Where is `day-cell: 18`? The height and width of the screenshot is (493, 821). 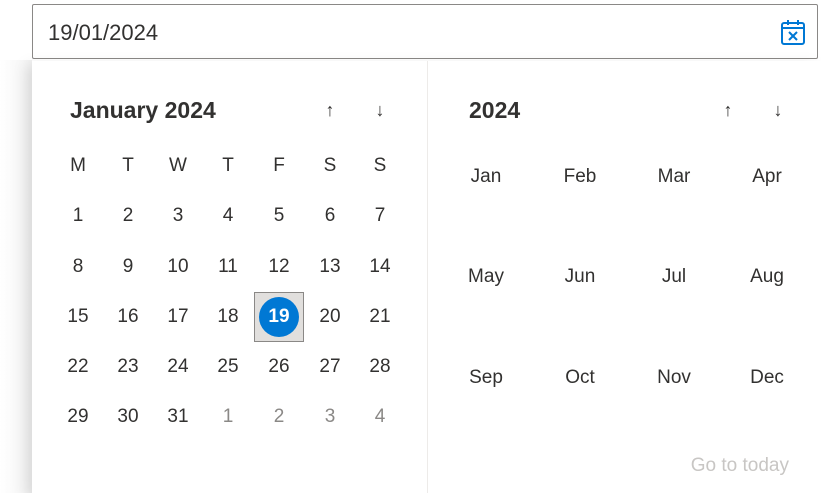
day-cell: 18 is located at coordinates (228, 317).